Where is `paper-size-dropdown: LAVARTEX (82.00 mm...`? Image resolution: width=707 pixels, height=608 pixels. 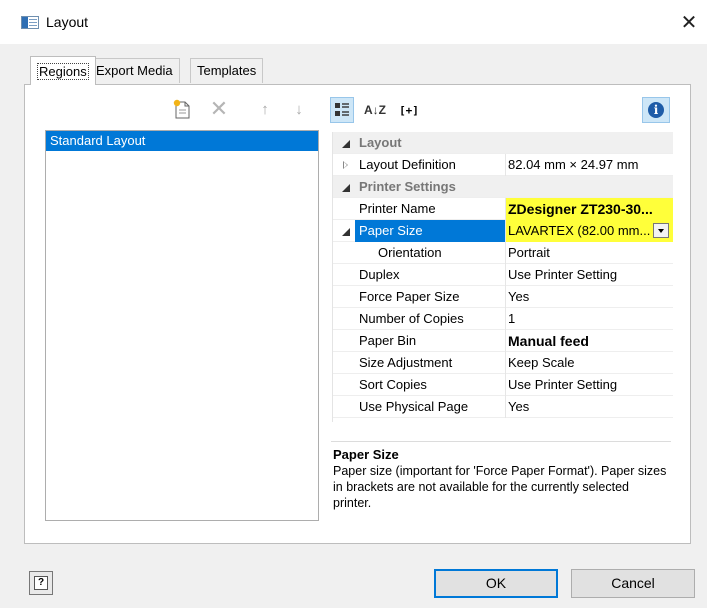 paper-size-dropdown: LAVARTEX (82.00 mm... is located at coordinates (589, 231).